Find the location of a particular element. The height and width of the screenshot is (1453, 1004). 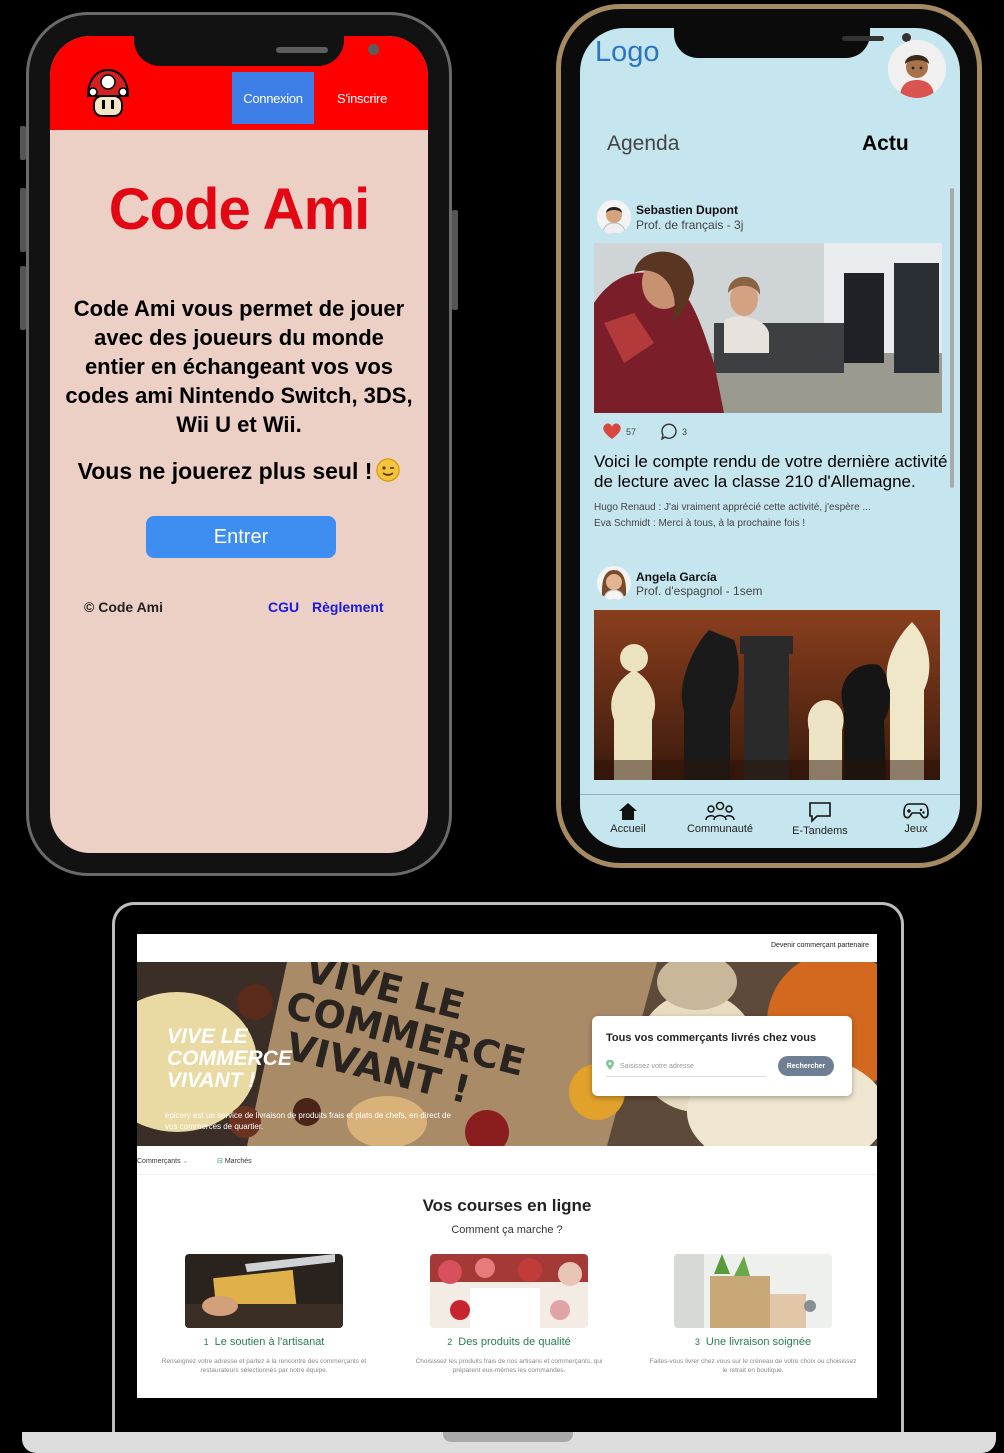

enter-button: Entrer is located at coordinates (241, 537).